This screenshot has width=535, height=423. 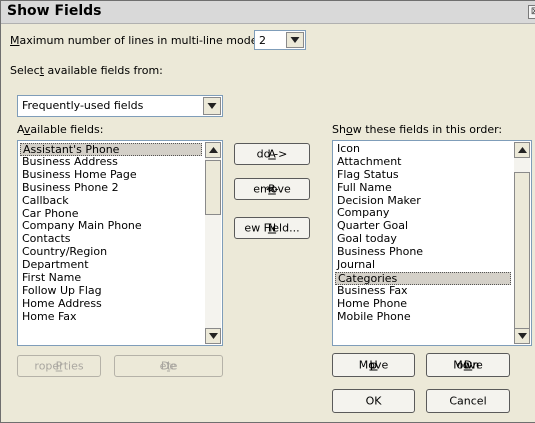 I want to click on list-item: Home Address, so click(x=111, y=304).